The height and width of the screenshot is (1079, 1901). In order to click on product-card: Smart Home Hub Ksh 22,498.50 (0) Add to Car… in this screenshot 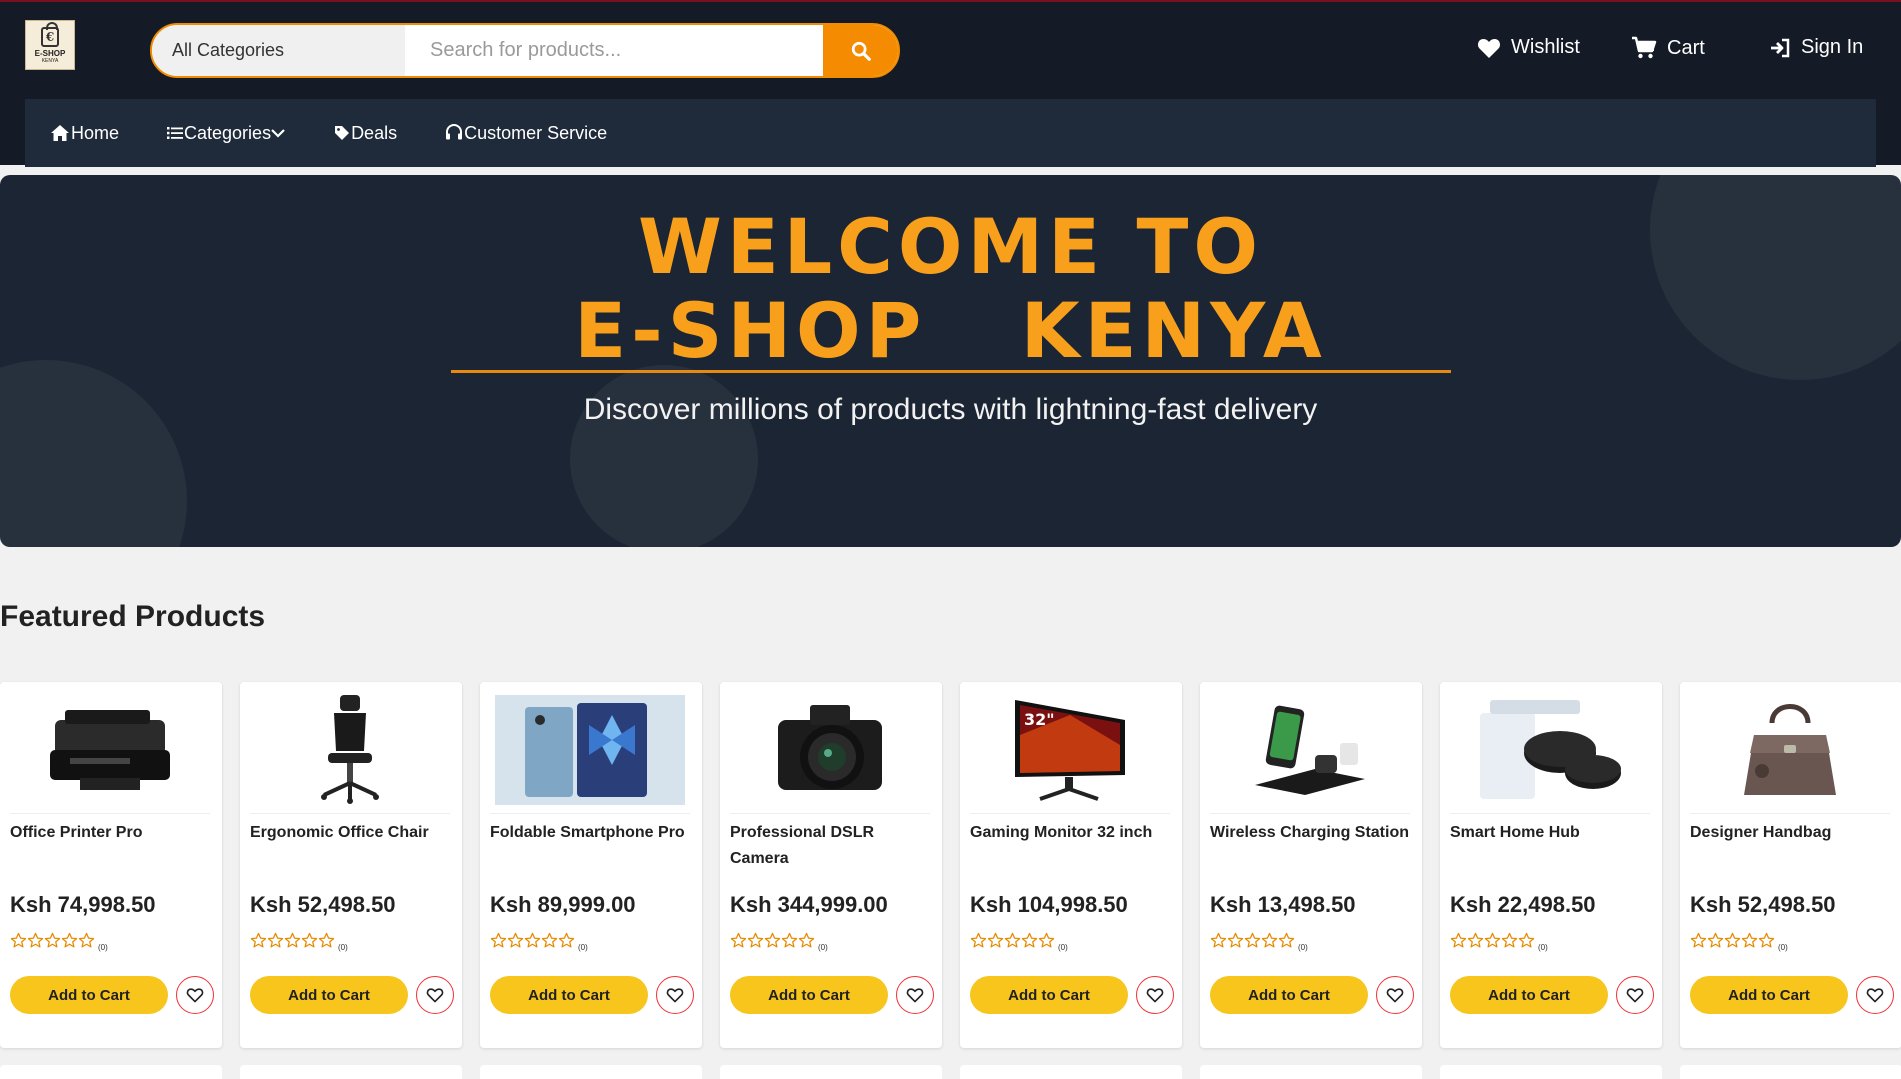, I will do `click(1551, 865)`.